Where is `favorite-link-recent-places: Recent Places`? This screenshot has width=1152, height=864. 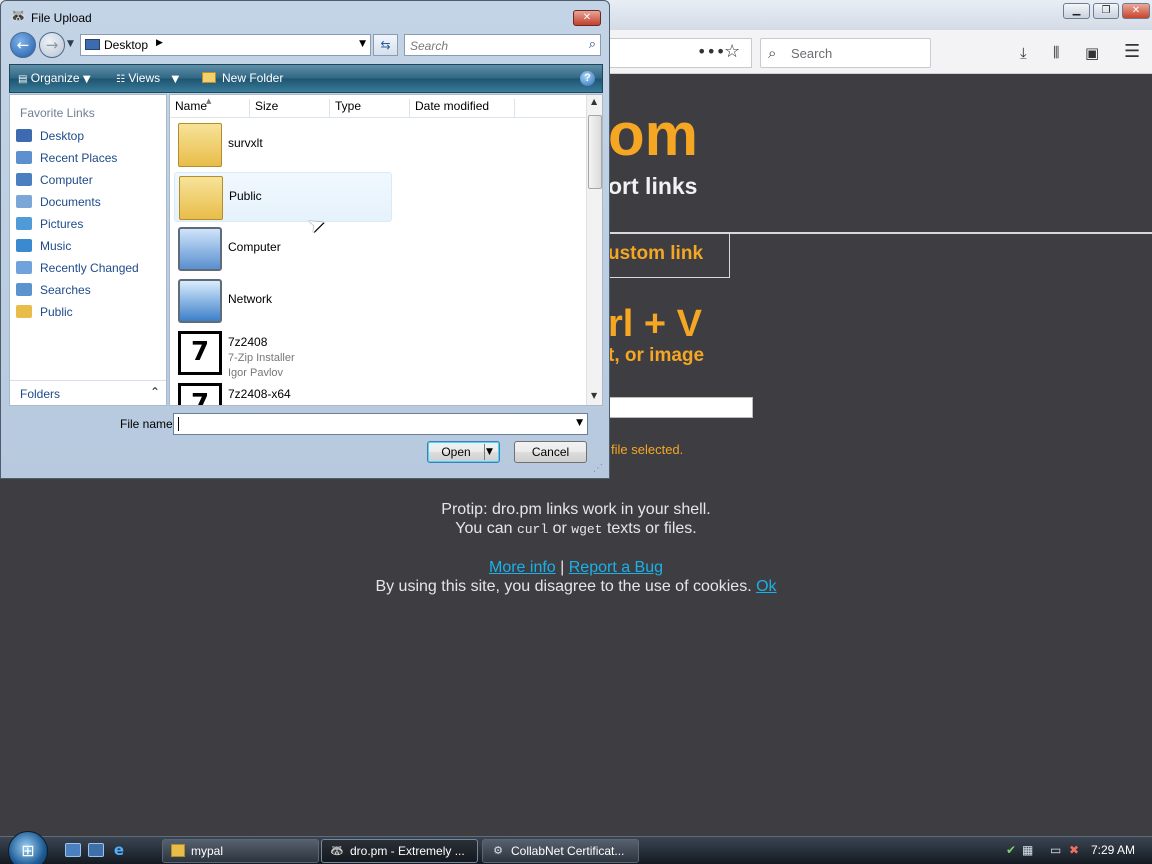 favorite-link-recent-places: Recent Places is located at coordinates (66, 158).